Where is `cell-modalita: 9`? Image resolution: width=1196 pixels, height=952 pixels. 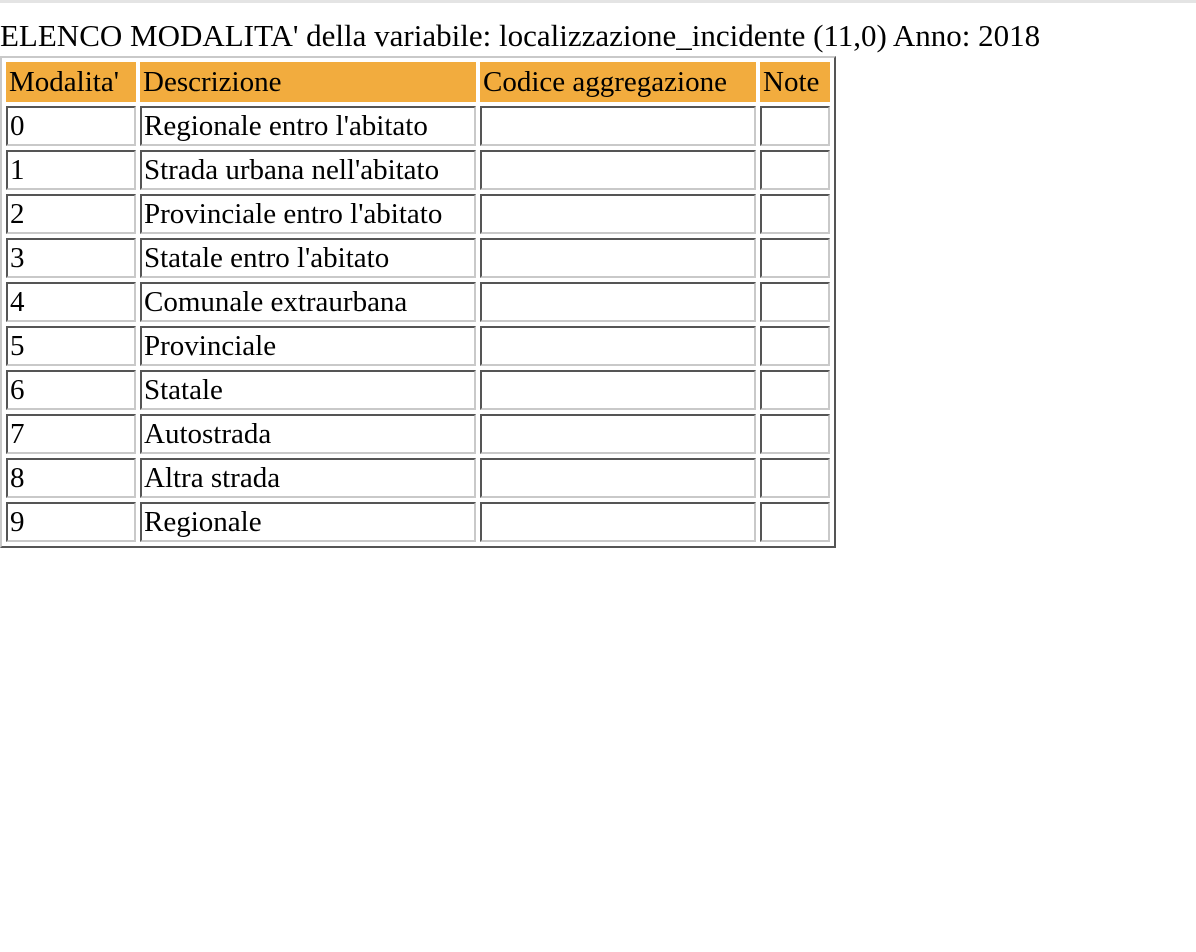 cell-modalita: 9 is located at coordinates (71, 522).